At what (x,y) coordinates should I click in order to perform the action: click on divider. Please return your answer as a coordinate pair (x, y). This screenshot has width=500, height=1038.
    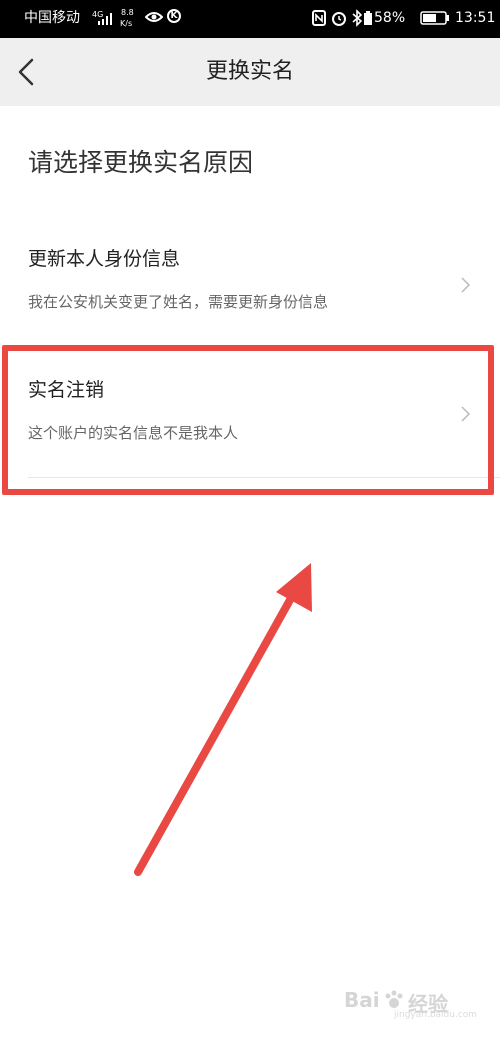
    Looking at the image, I should click on (264, 477).